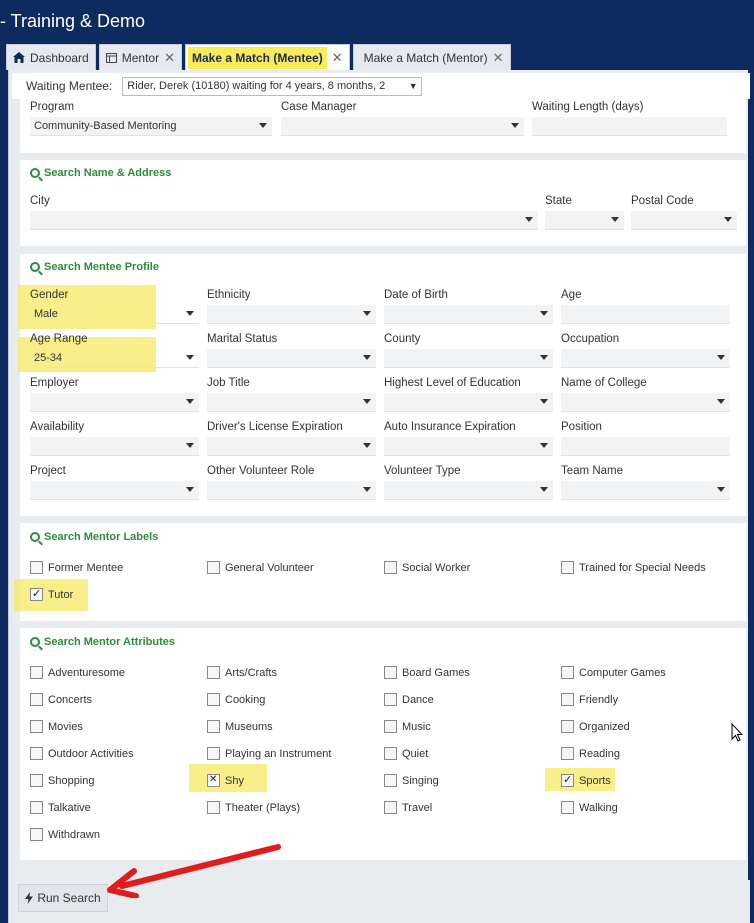  I want to click on checkbox-concerts: Concerts, so click(61, 699).